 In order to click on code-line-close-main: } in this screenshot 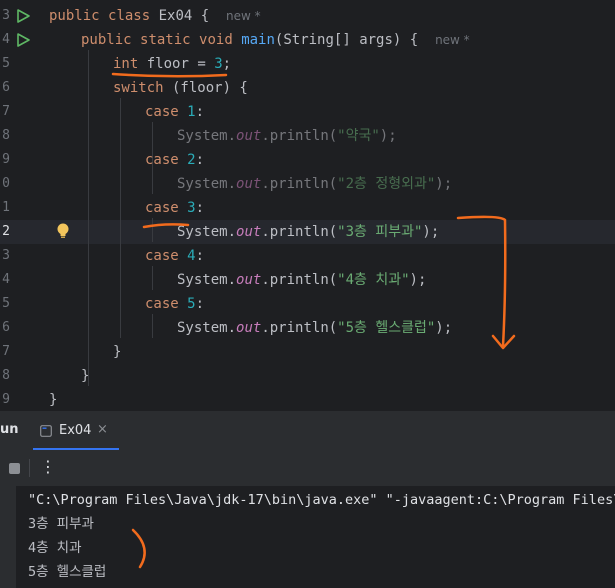, I will do `click(85, 376)`.